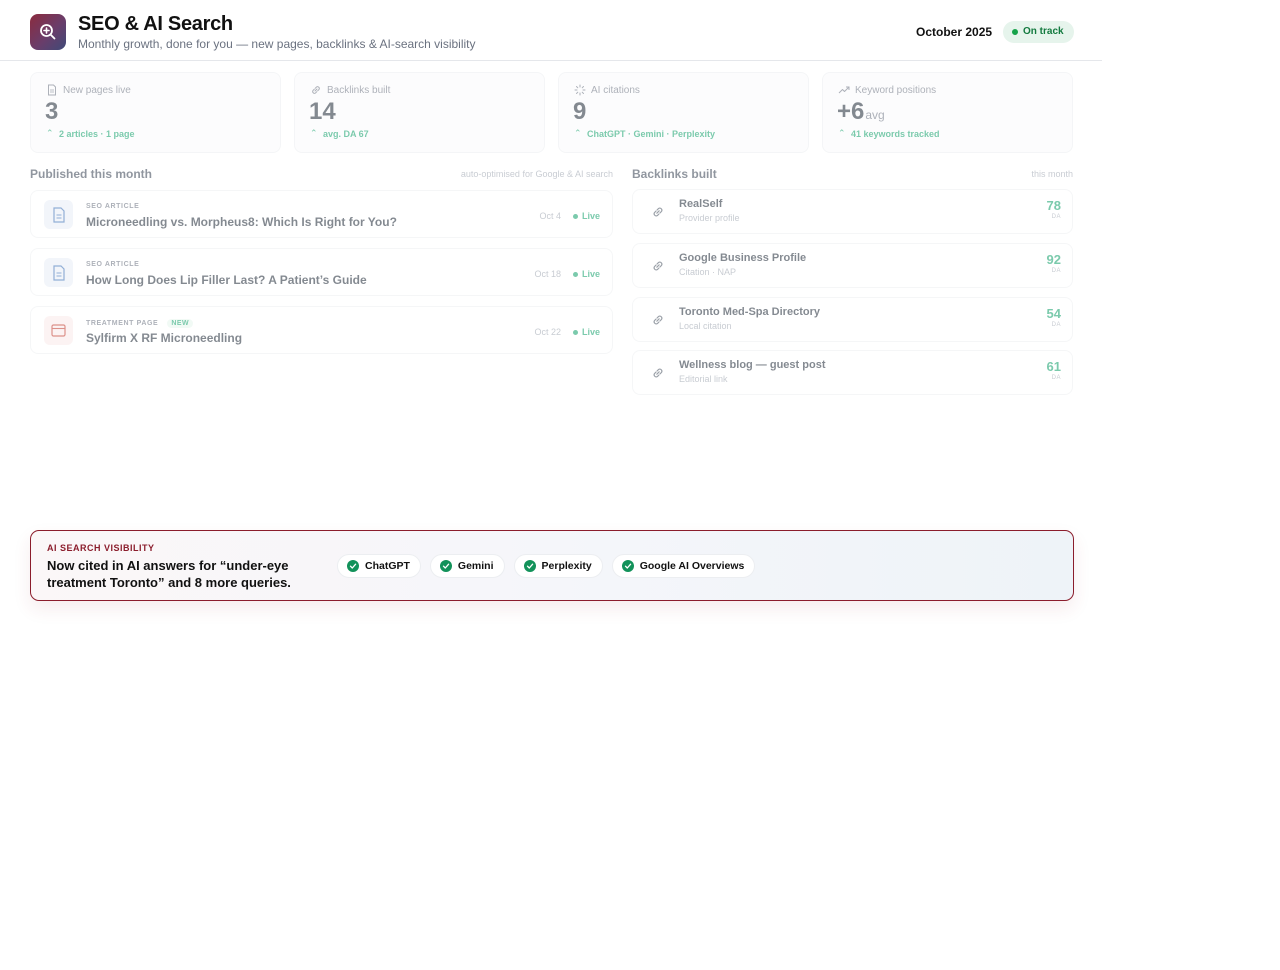  I want to click on app-logo, so click(48, 32).